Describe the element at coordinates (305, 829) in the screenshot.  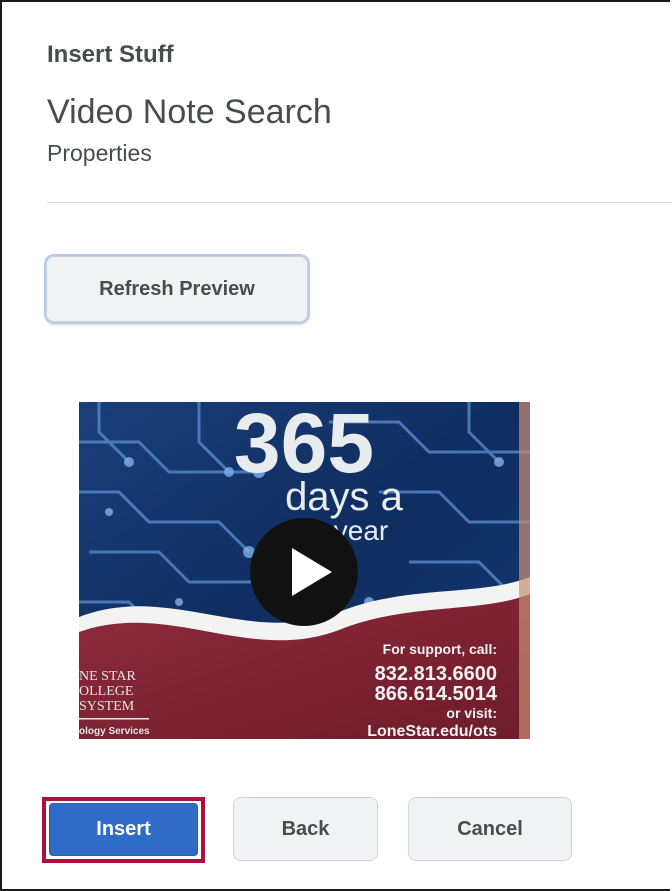
I see `back-button: Back` at that location.